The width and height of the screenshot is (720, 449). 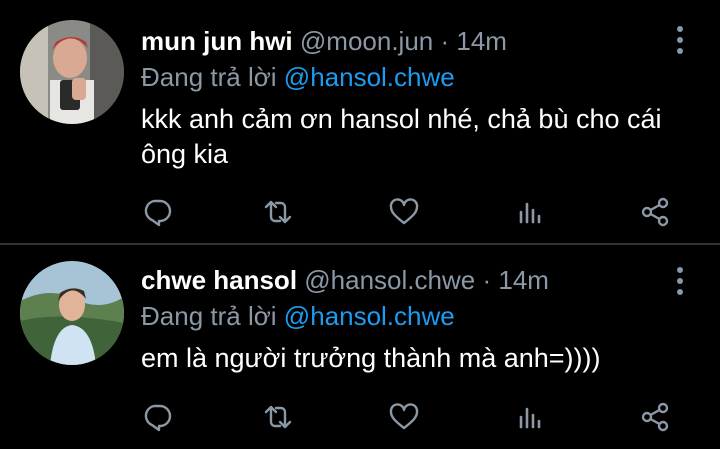 I want to click on tweet-header: chwe hansol @hansol.chwe · 14m, so click(x=410, y=280).